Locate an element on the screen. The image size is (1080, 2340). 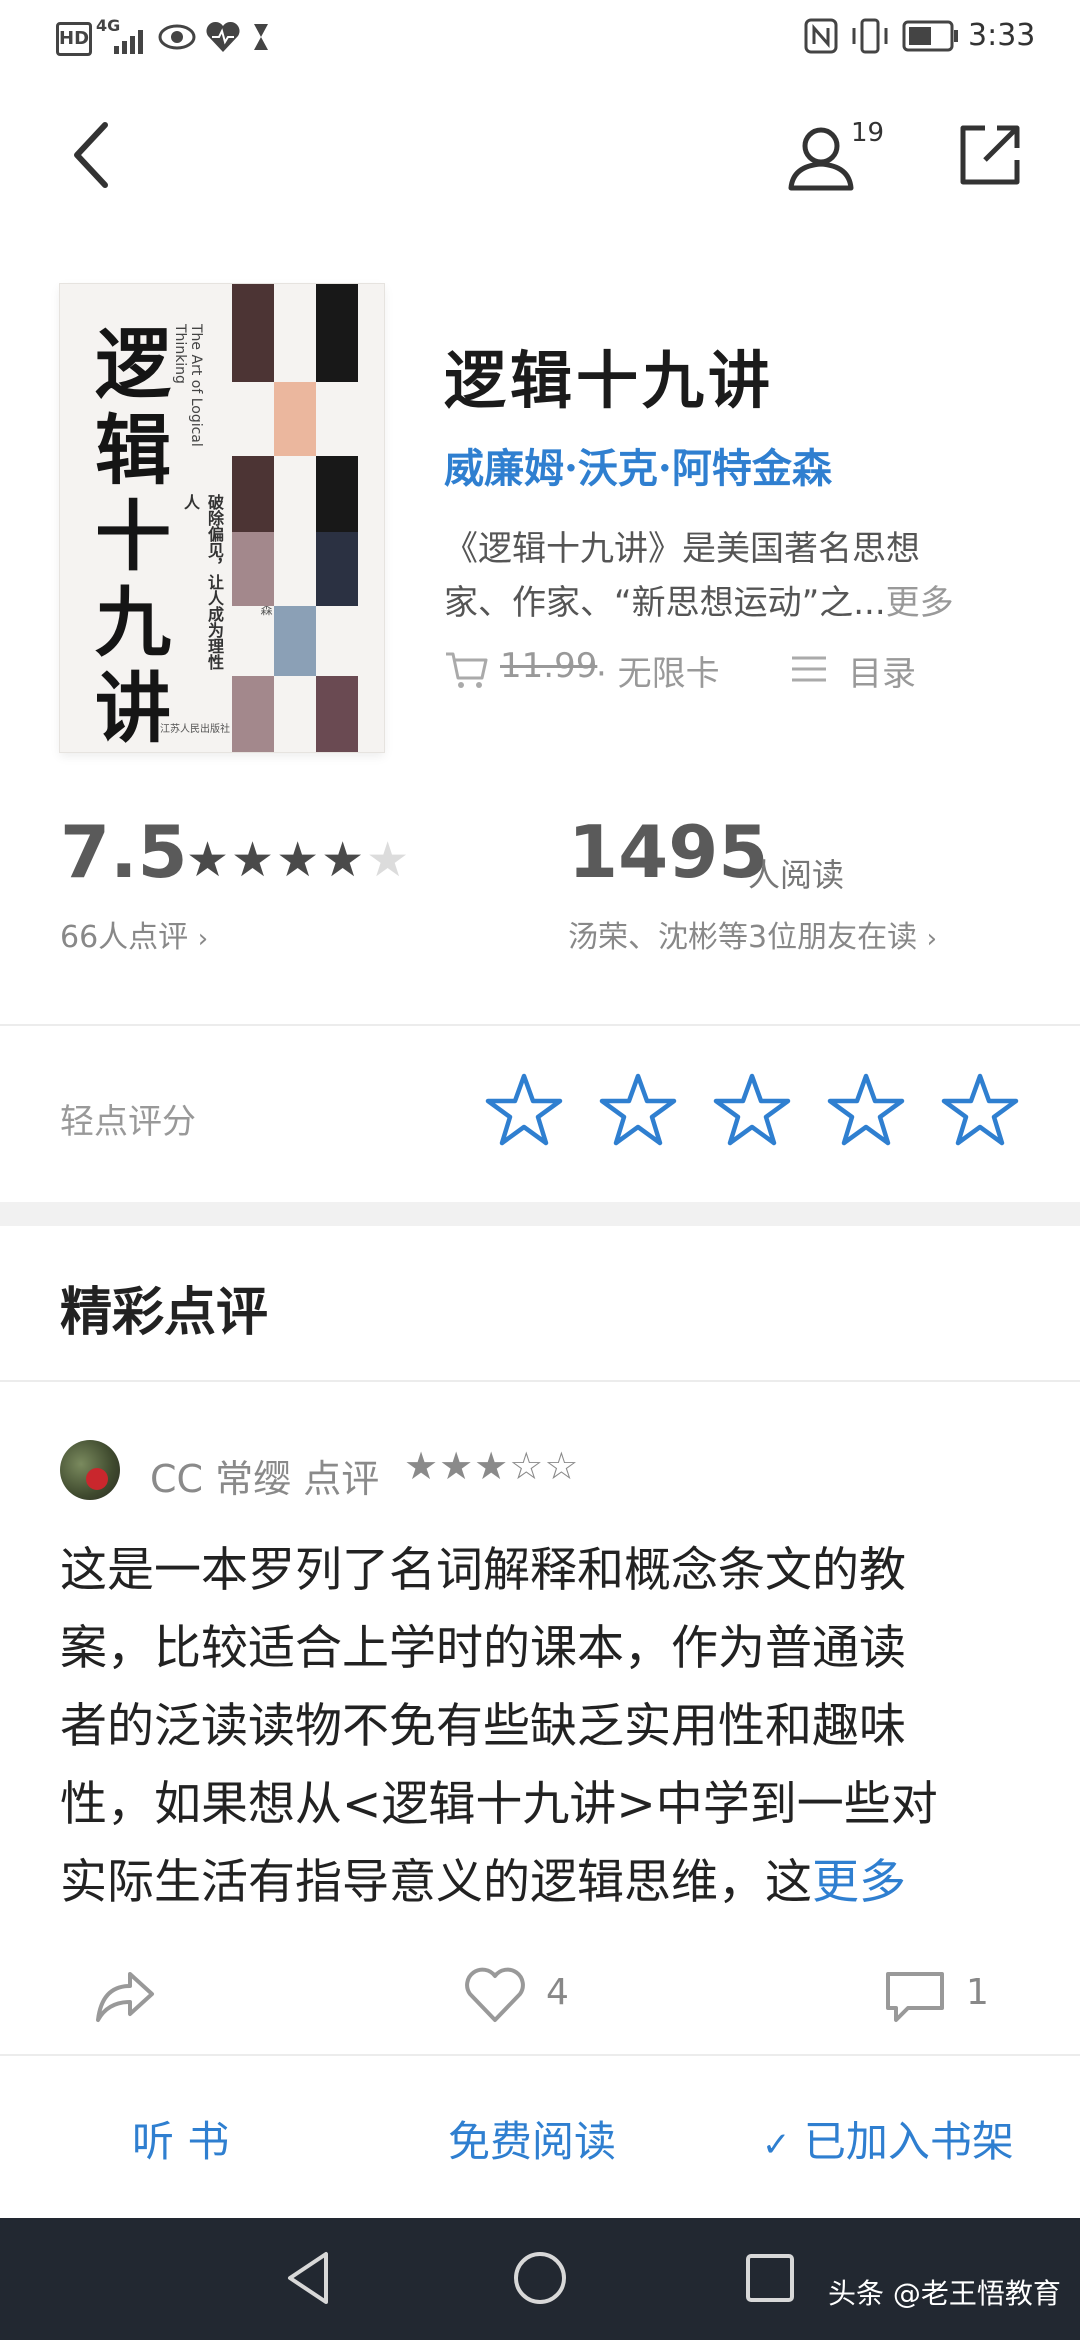
back-button is located at coordinates (90, 155).